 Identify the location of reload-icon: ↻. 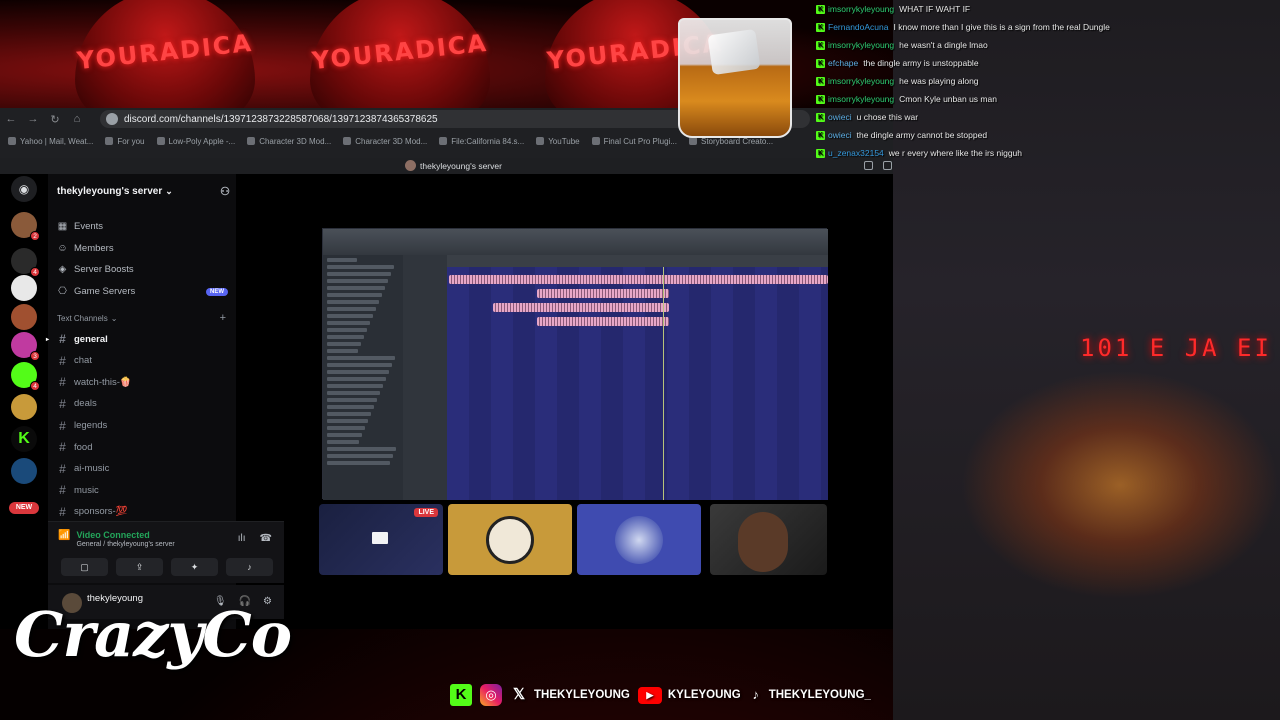
(55, 119).